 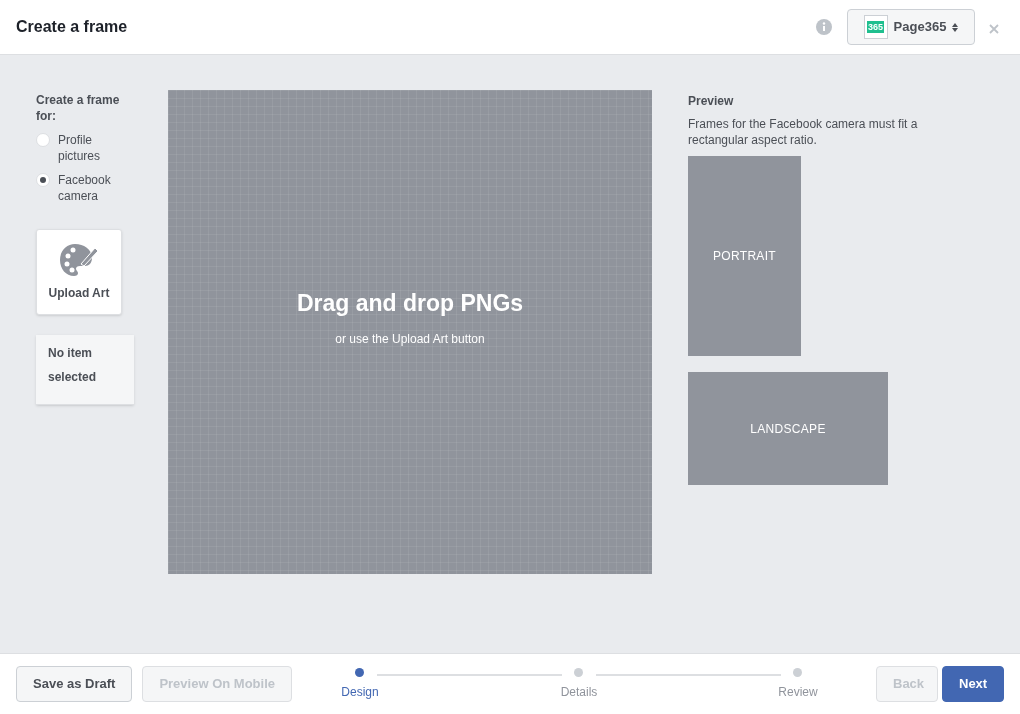 What do you see at coordinates (973, 684) in the screenshot?
I see `action-button: Next` at bounding box center [973, 684].